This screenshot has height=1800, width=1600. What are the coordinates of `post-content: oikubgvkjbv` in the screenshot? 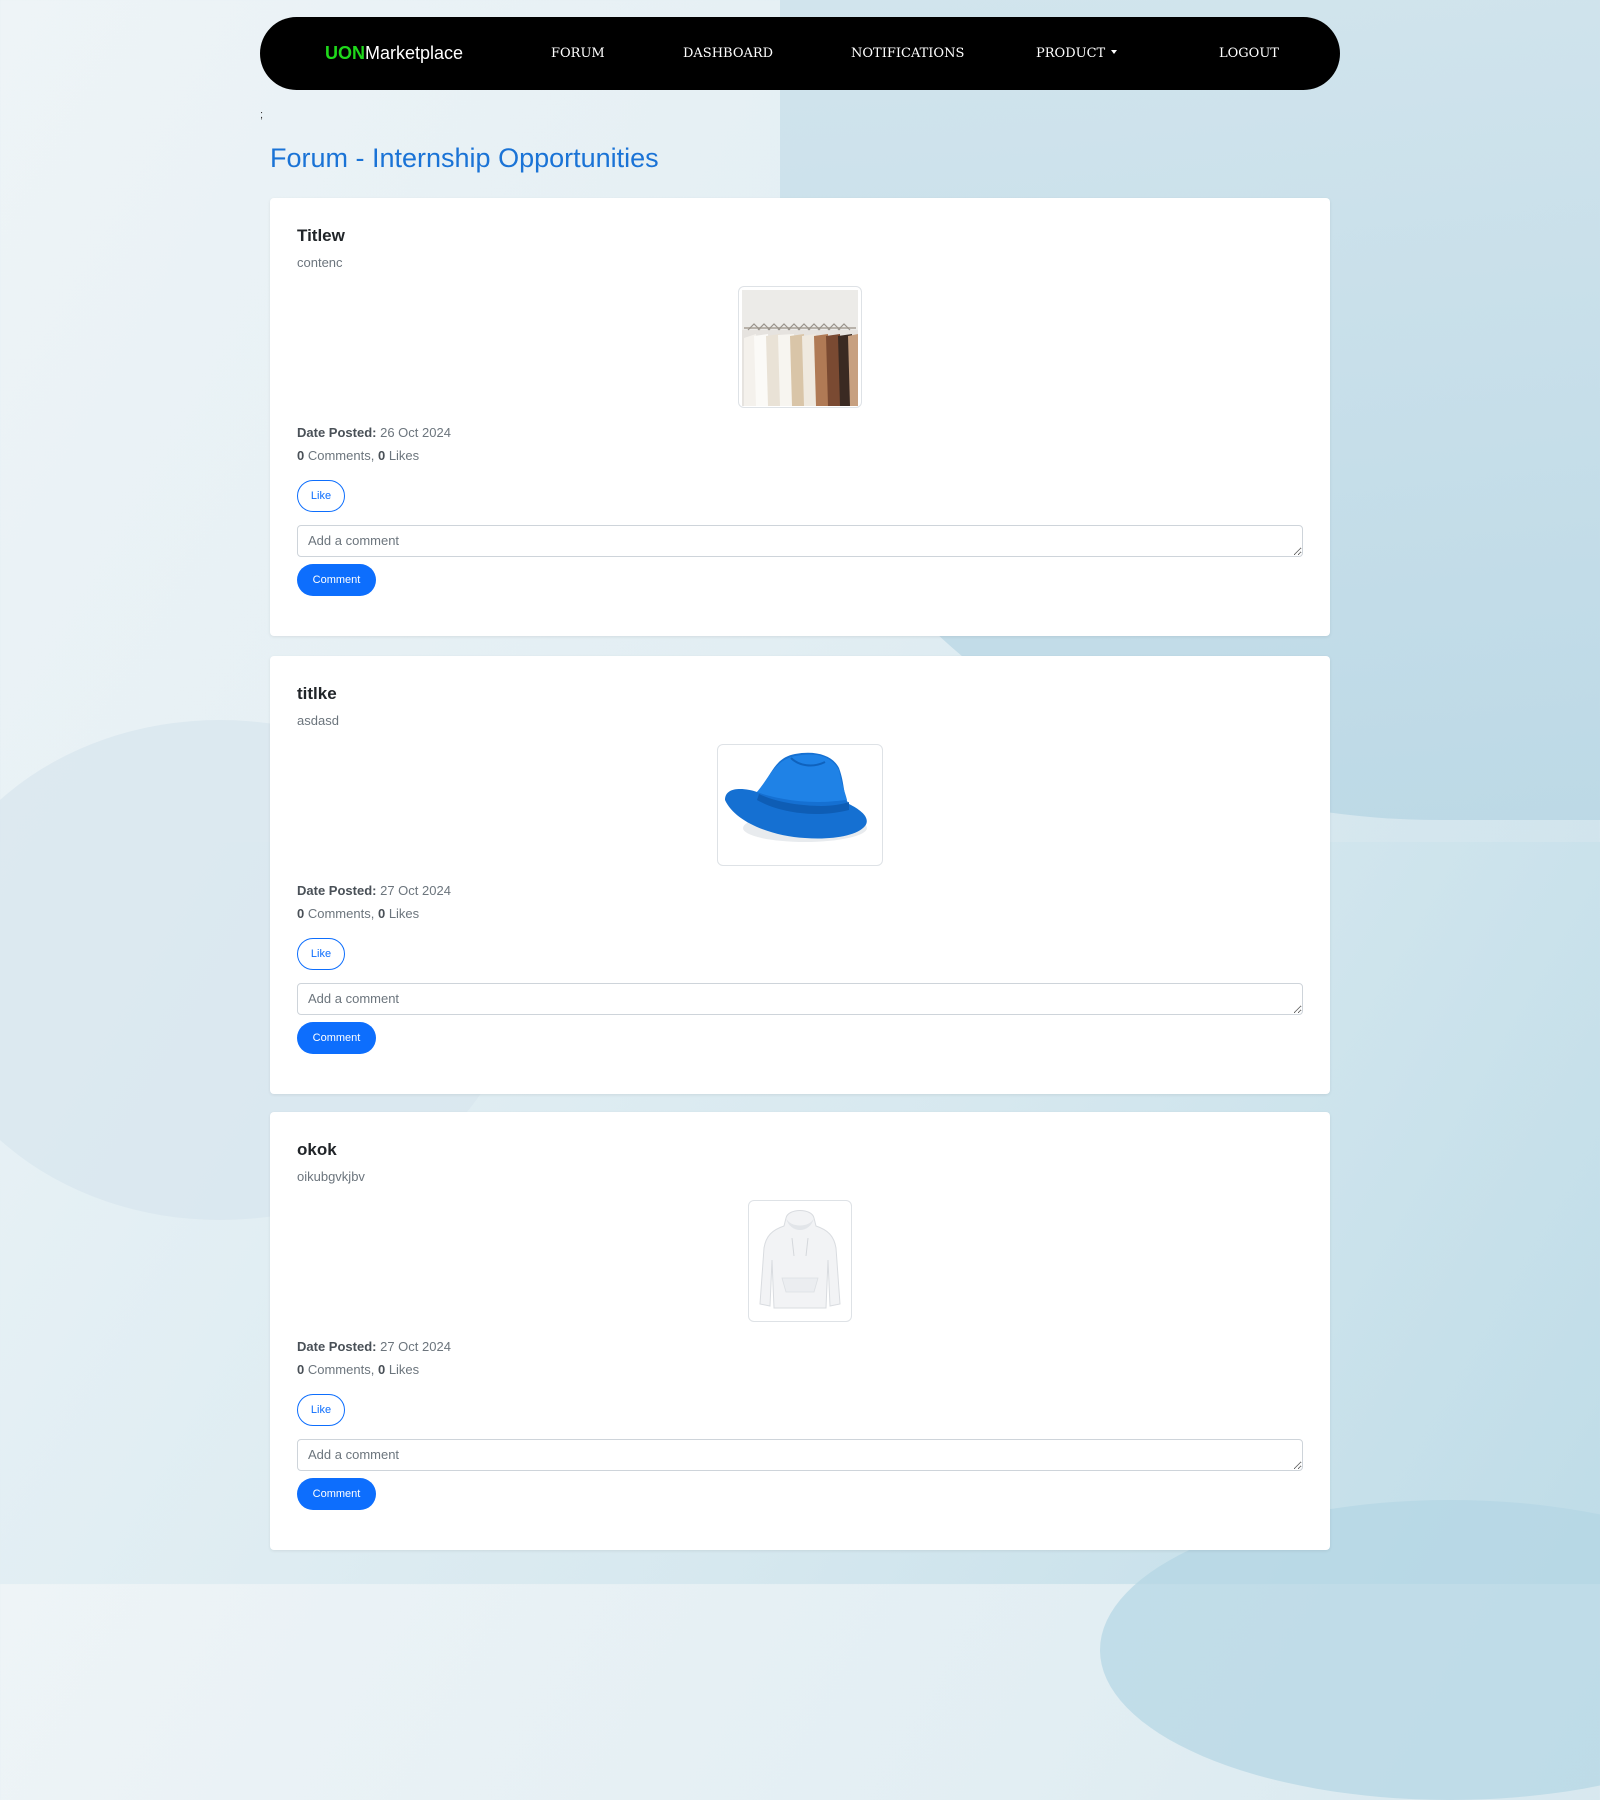 It's located at (331, 1176).